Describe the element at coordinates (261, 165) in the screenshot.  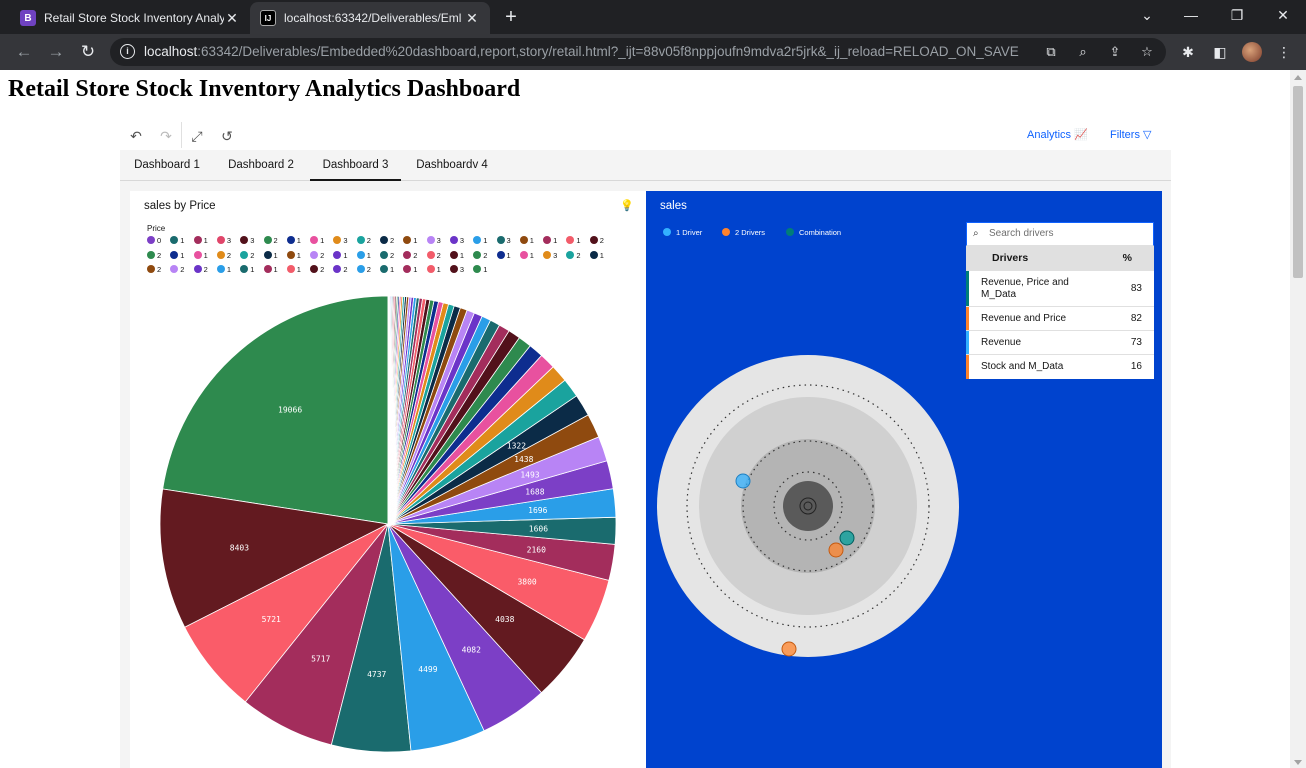
I see `tab-dashboard-2: Dashboard 2` at that location.